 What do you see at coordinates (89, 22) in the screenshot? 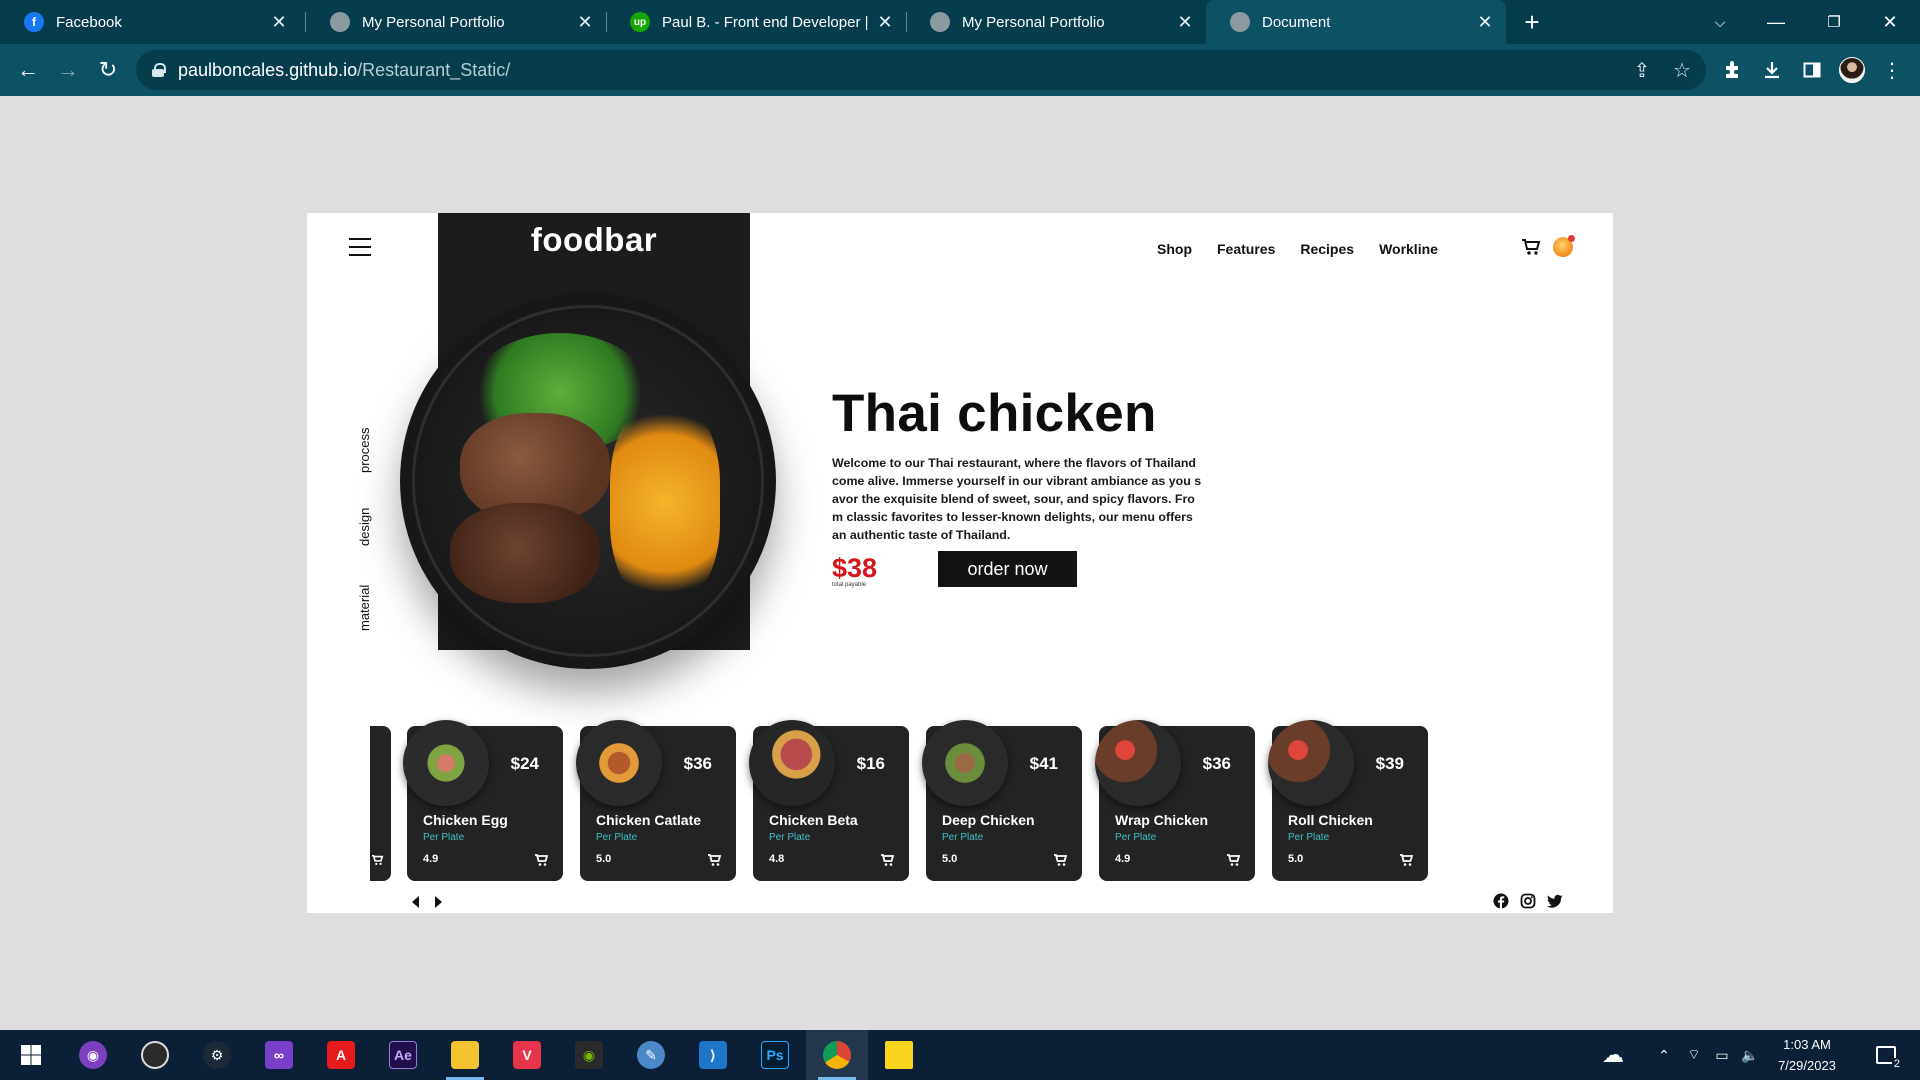
I see `tab-title: Facebook` at bounding box center [89, 22].